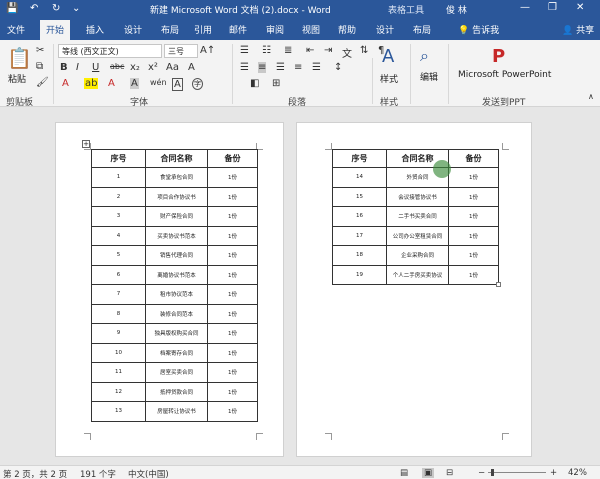 This screenshot has height=479, width=600. What do you see at coordinates (55, 30) in the screenshot?
I see `tab-home: 开始` at bounding box center [55, 30].